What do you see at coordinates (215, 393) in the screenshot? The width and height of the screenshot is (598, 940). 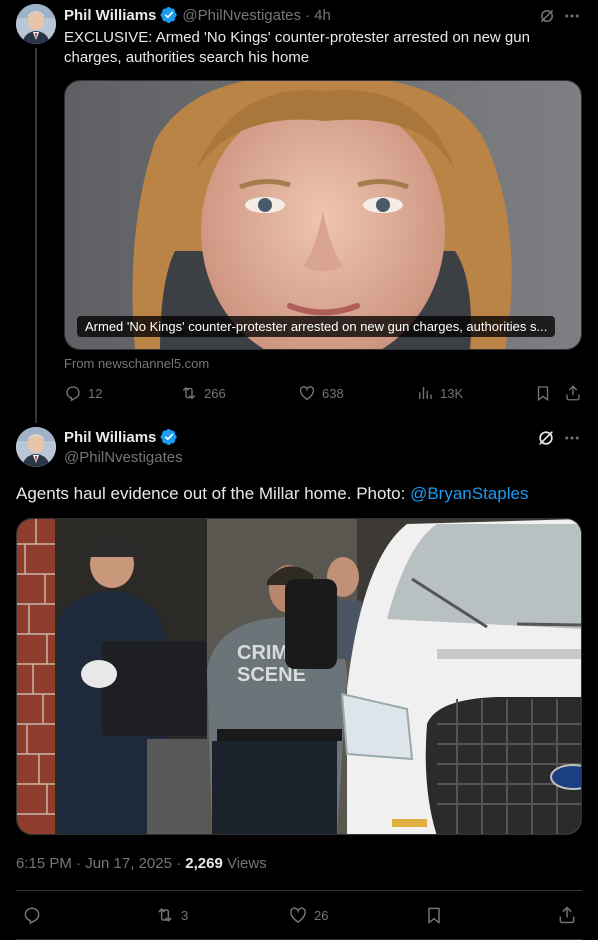 I see `repost-count: 266` at bounding box center [215, 393].